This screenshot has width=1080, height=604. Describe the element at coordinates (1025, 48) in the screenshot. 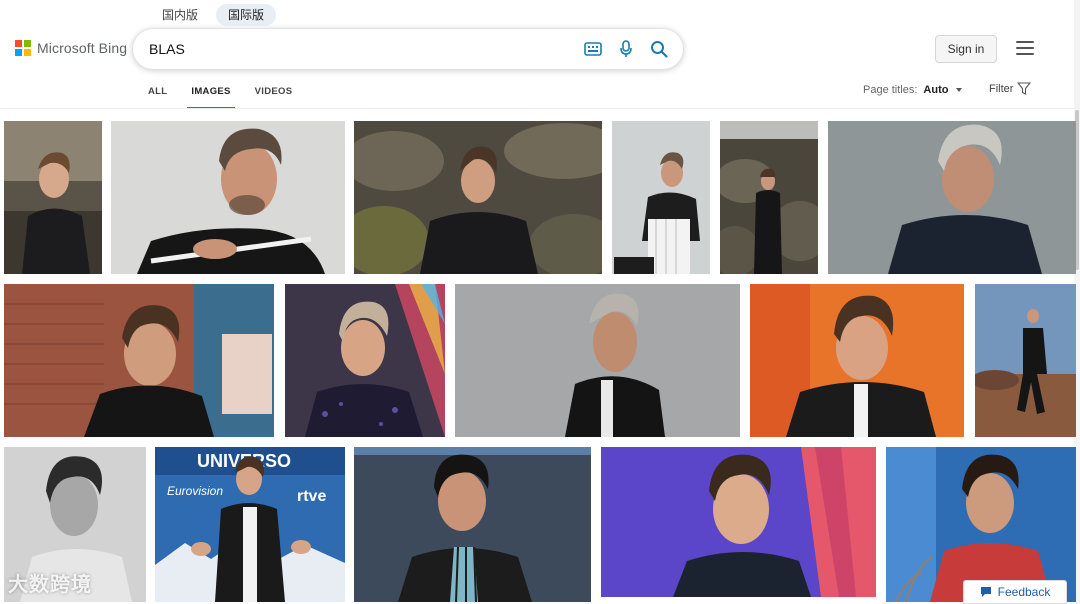

I see `hamburger-menu-icon` at that location.